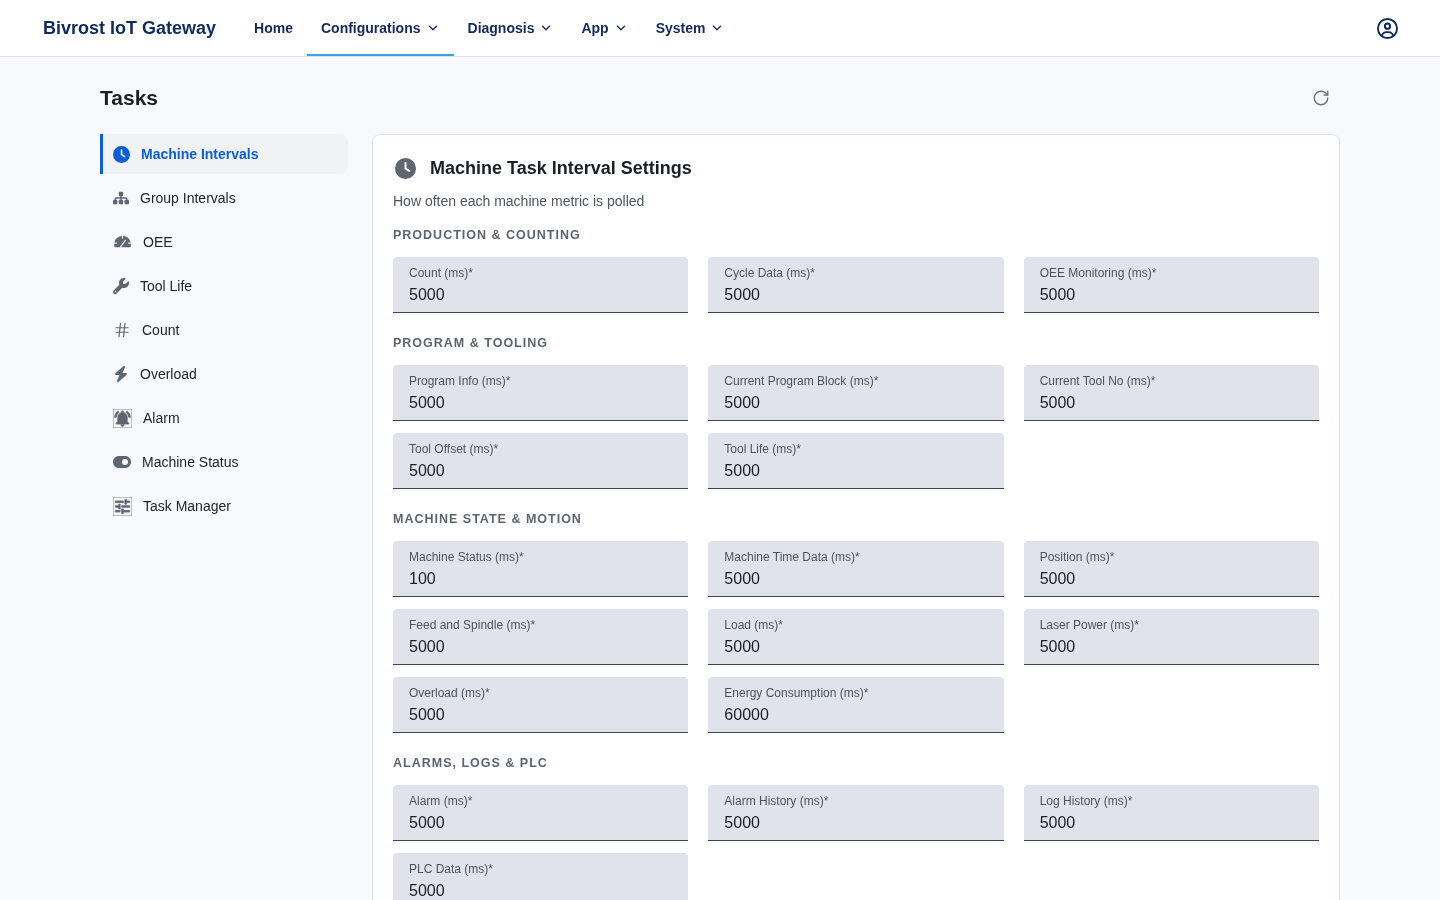  Describe the element at coordinates (224, 506) in the screenshot. I see `sidebar-item: Task Manager` at that location.